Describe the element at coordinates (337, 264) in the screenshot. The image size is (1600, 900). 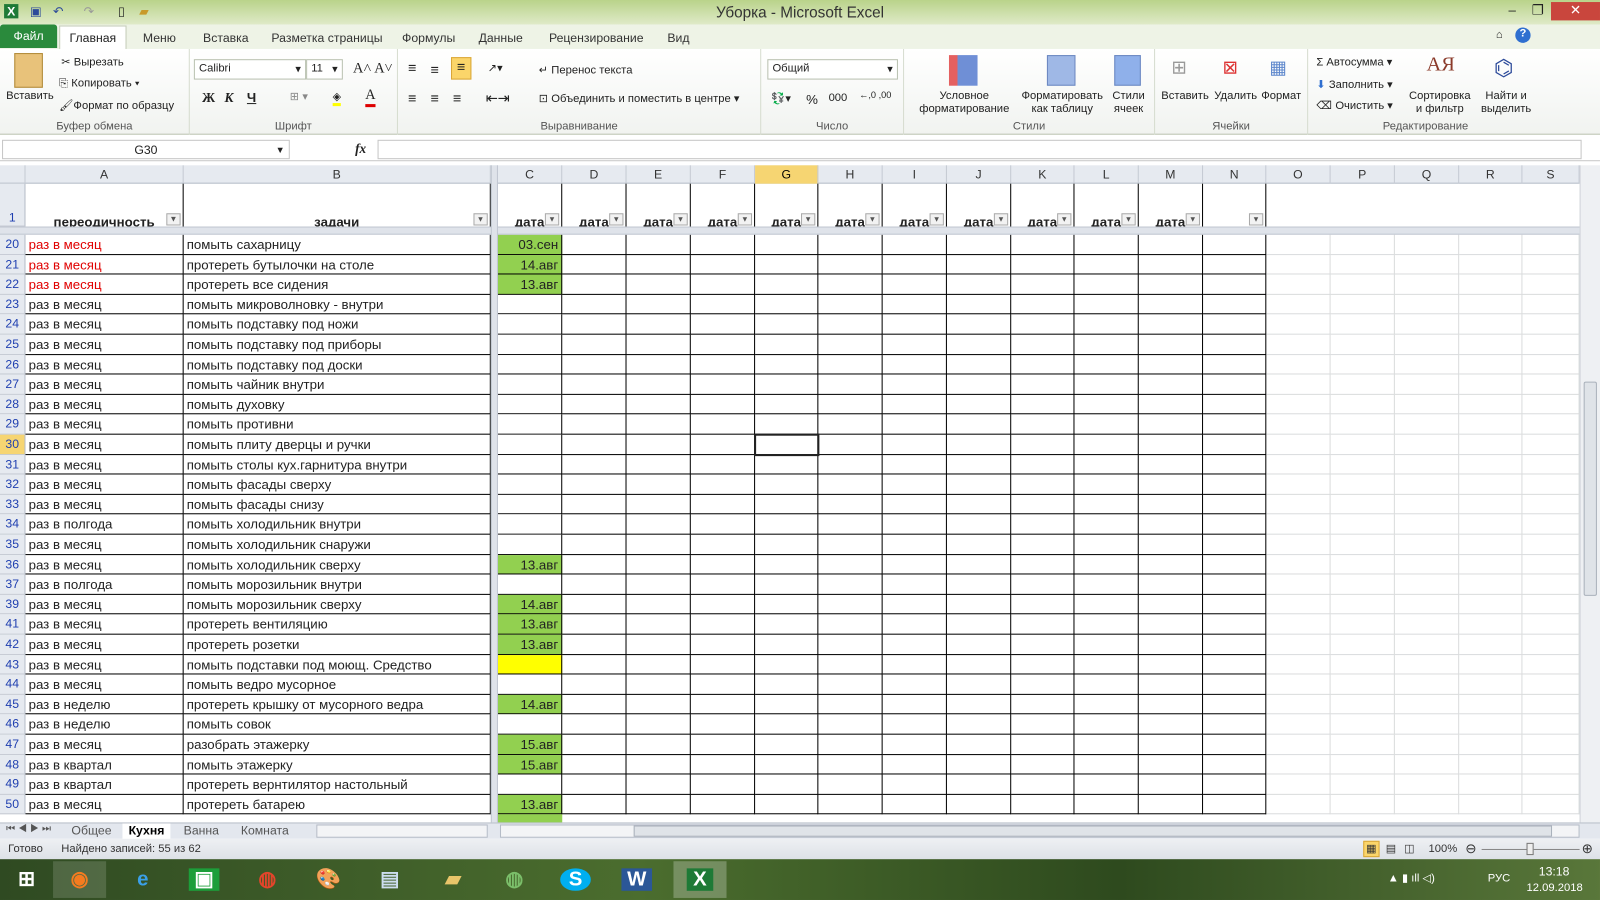
I see `cell-task: протереть бутылочки на столе` at that location.